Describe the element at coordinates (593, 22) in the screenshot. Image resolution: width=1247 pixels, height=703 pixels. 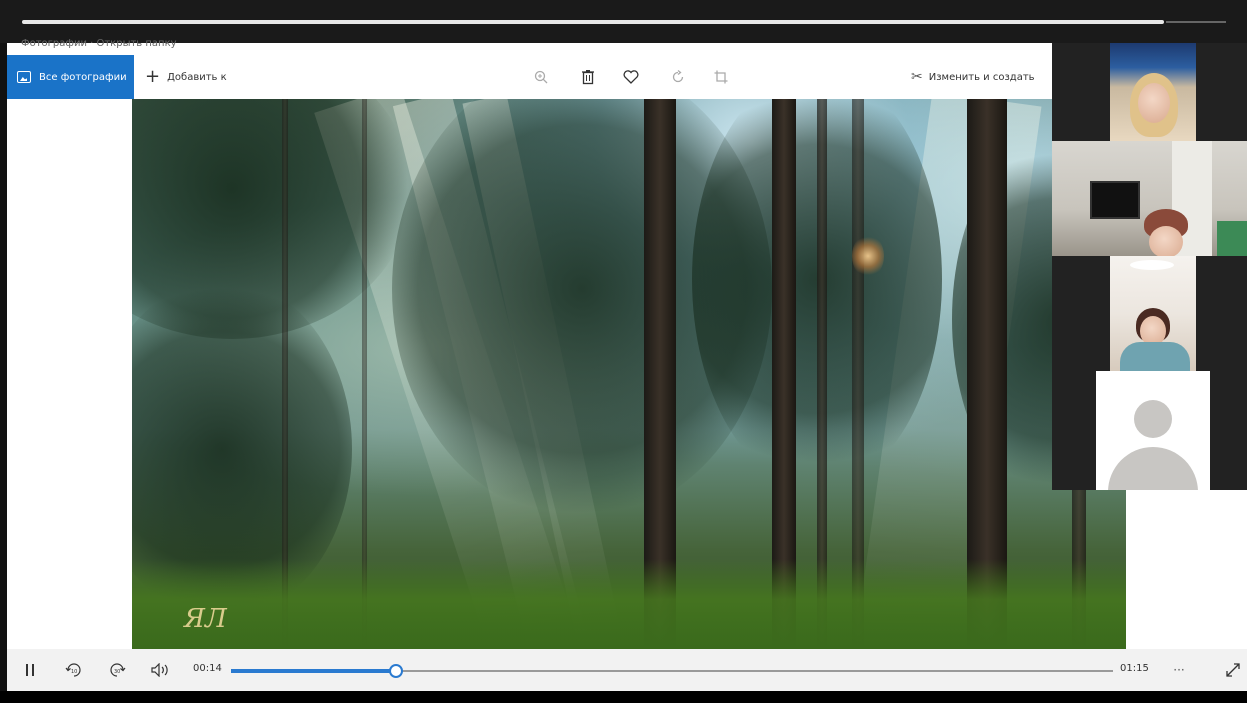
I see `share-progress-line` at that location.